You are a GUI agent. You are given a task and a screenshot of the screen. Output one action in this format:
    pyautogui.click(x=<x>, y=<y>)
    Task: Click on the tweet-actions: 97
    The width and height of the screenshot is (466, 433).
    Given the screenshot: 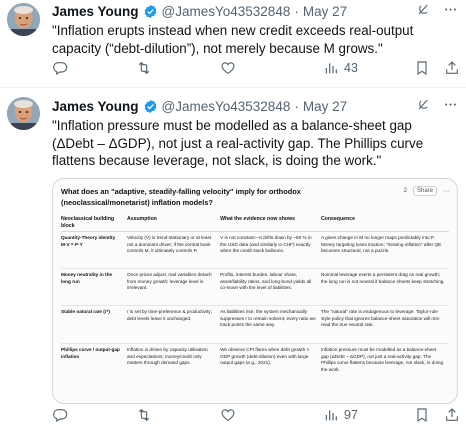 What is the action you would take?
    pyautogui.click(x=256, y=416)
    